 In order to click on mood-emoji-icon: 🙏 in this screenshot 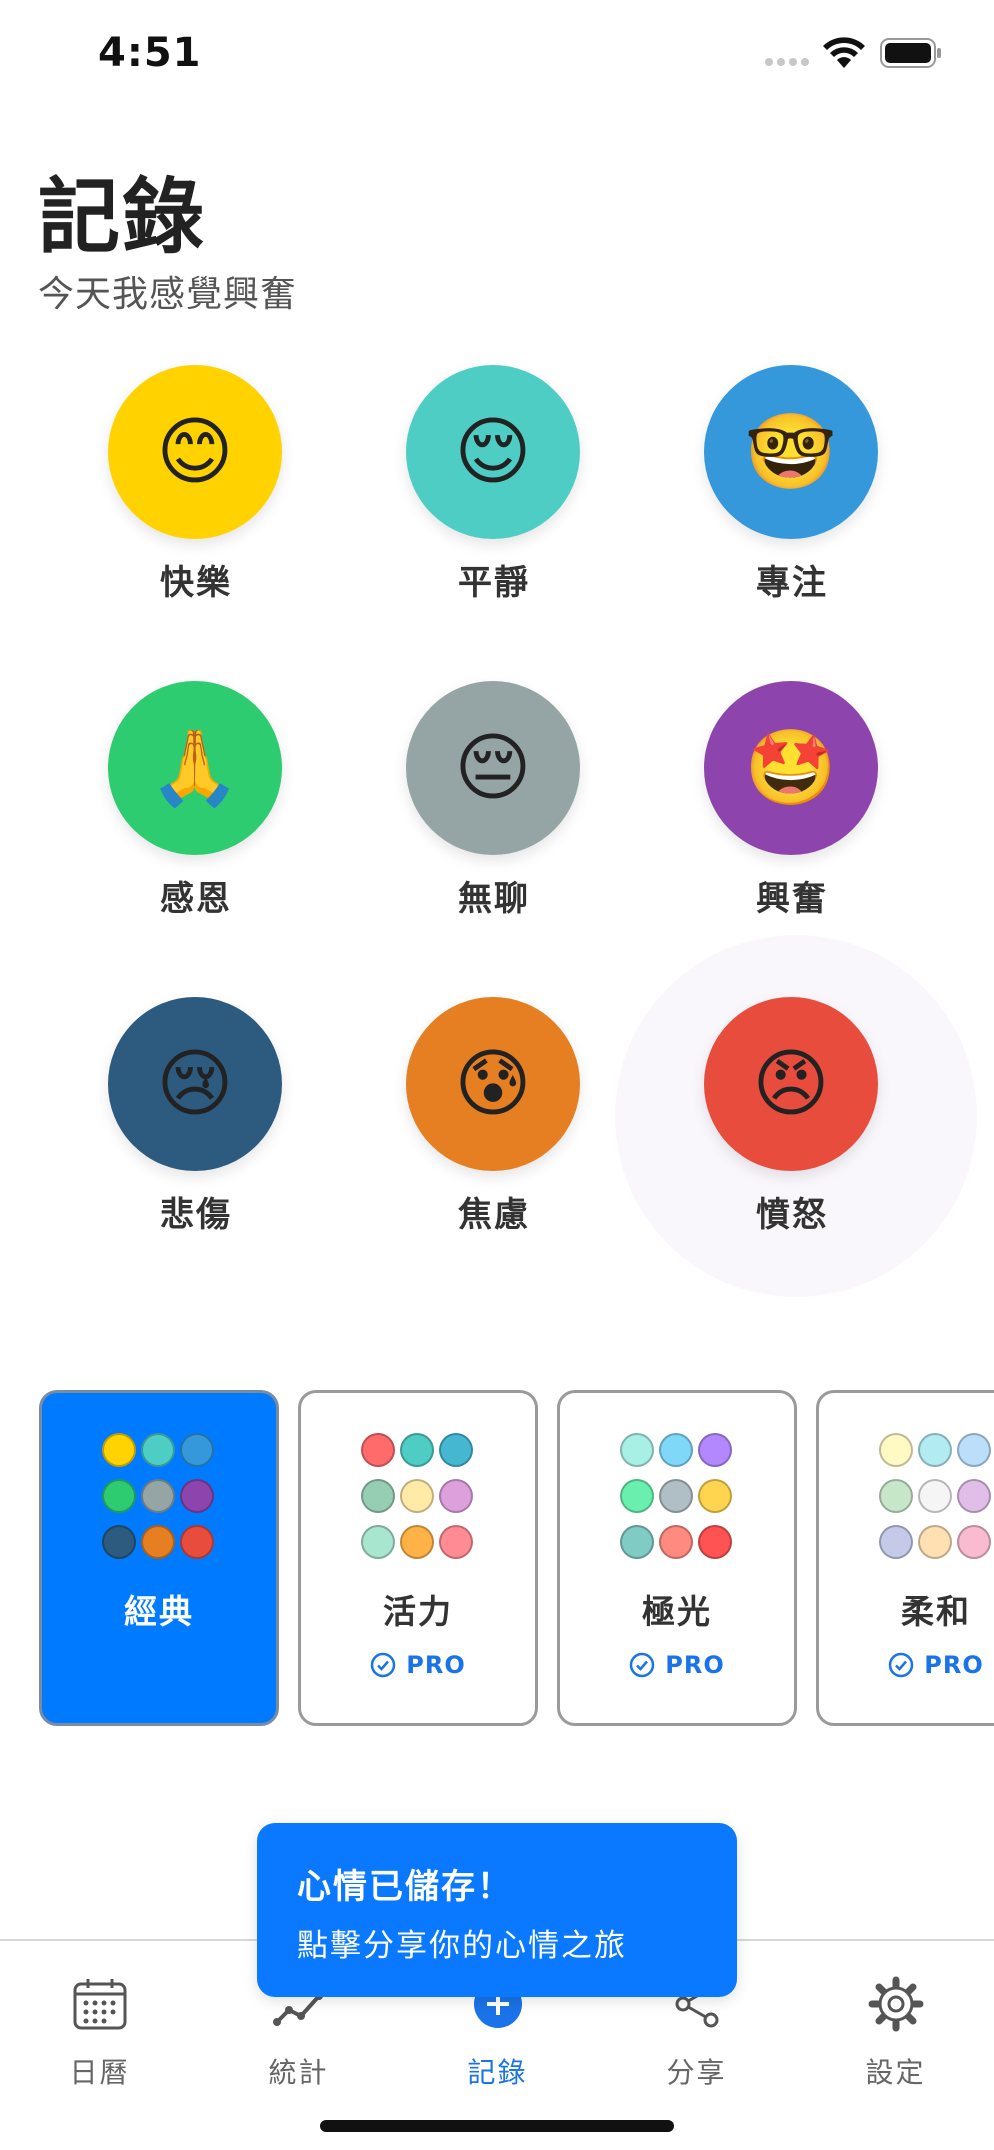, I will do `click(195, 768)`.